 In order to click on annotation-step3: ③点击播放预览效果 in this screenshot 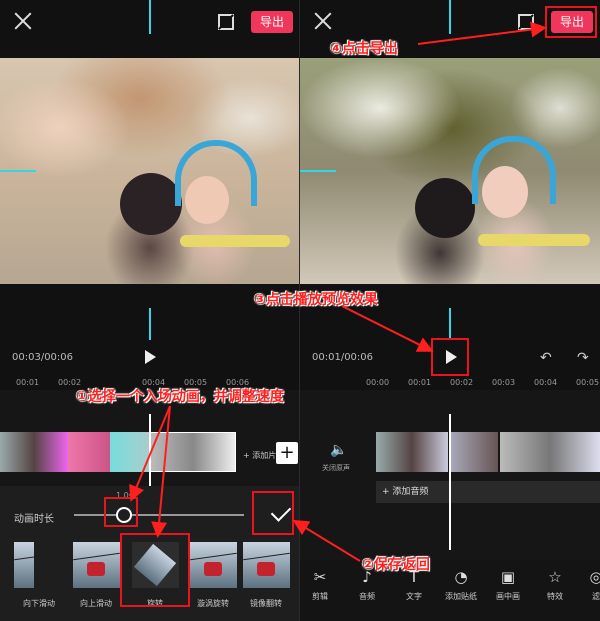, I will do `click(316, 300)`.